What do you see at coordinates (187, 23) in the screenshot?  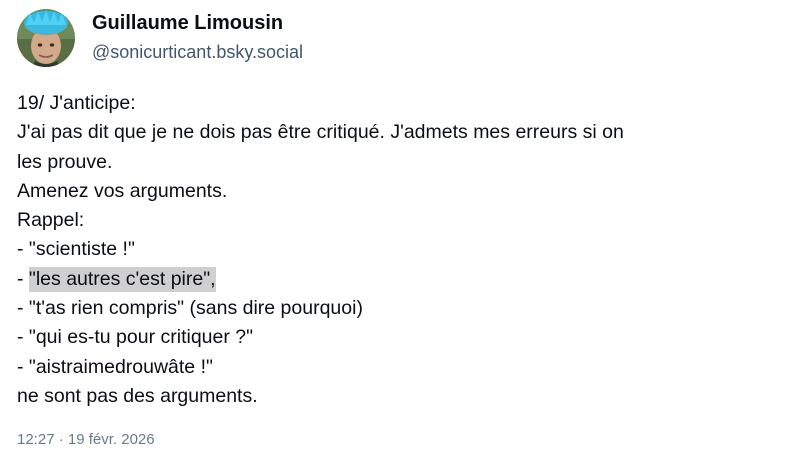 I see `author-display-name: Guillaume Limousin` at bounding box center [187, 23].